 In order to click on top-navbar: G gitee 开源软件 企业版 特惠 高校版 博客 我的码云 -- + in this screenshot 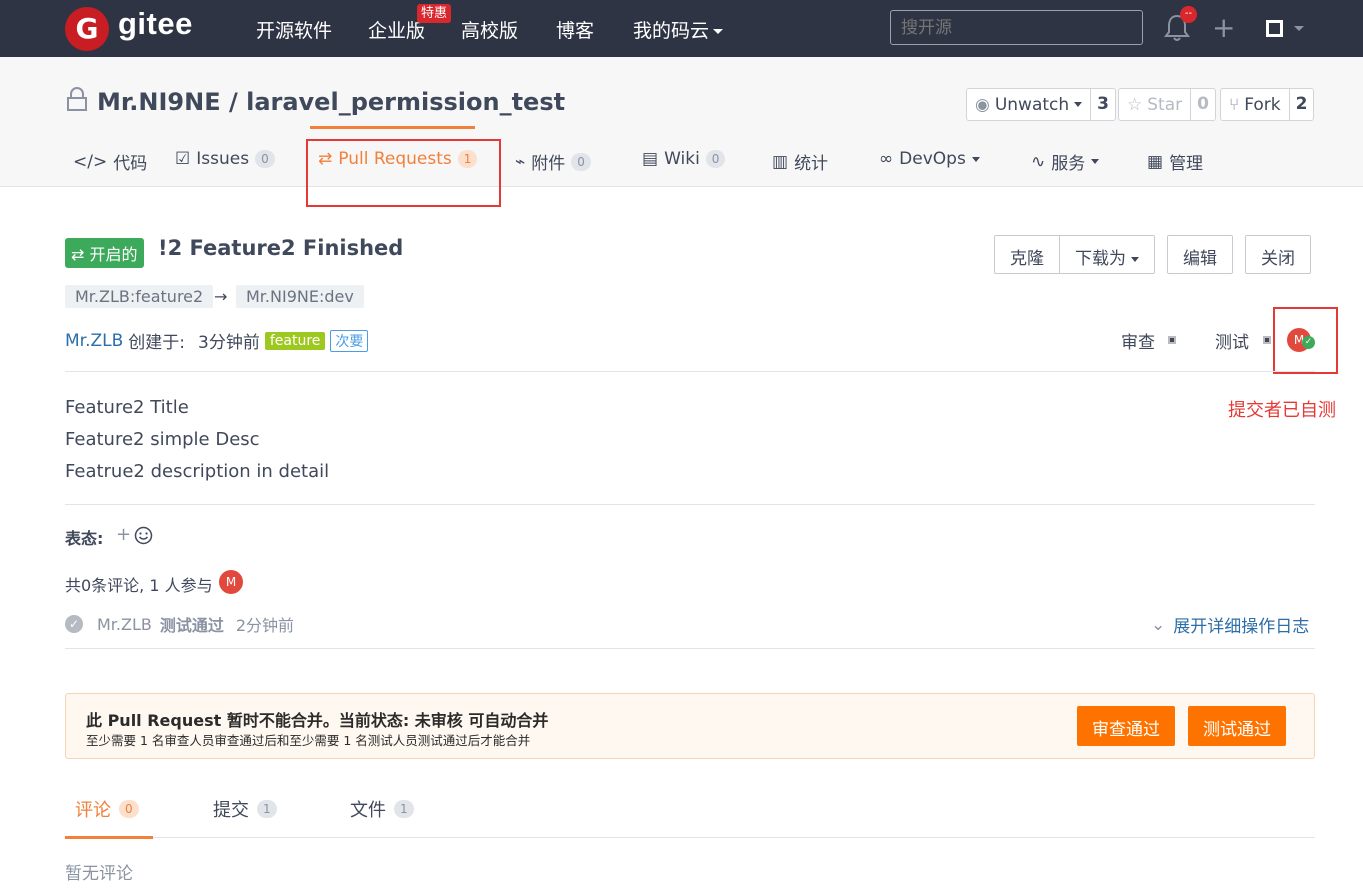, I will do `click(681, 28)`.